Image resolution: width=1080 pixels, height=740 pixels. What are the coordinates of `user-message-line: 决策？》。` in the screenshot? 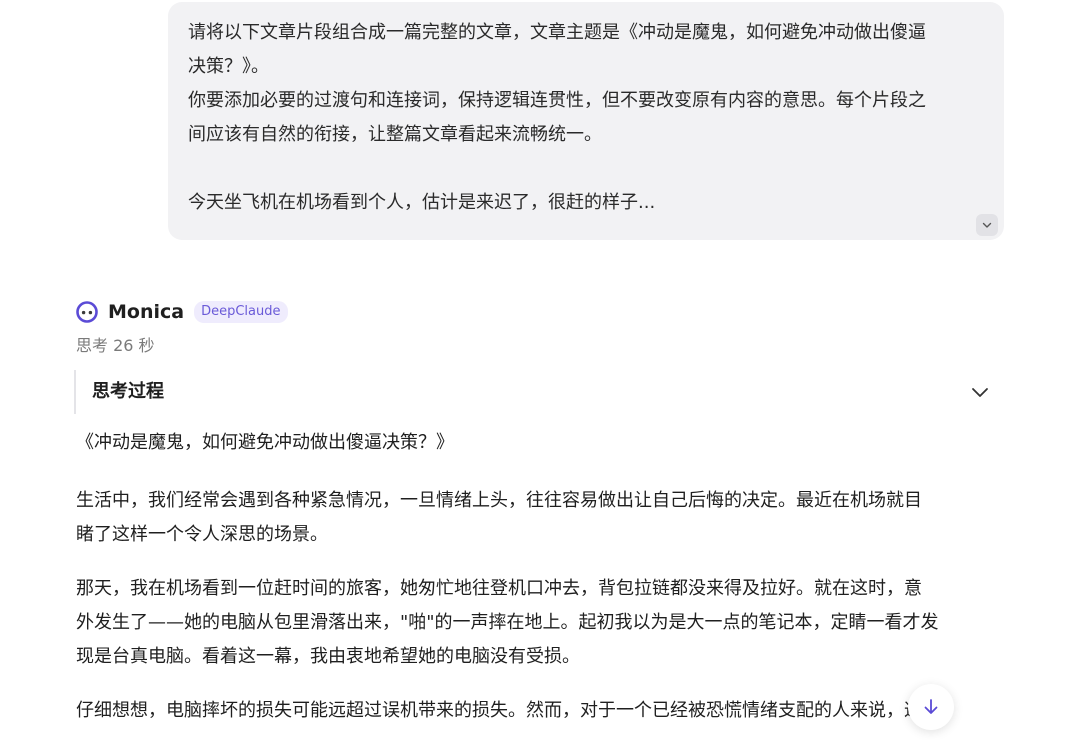 It's located at (228, 66).